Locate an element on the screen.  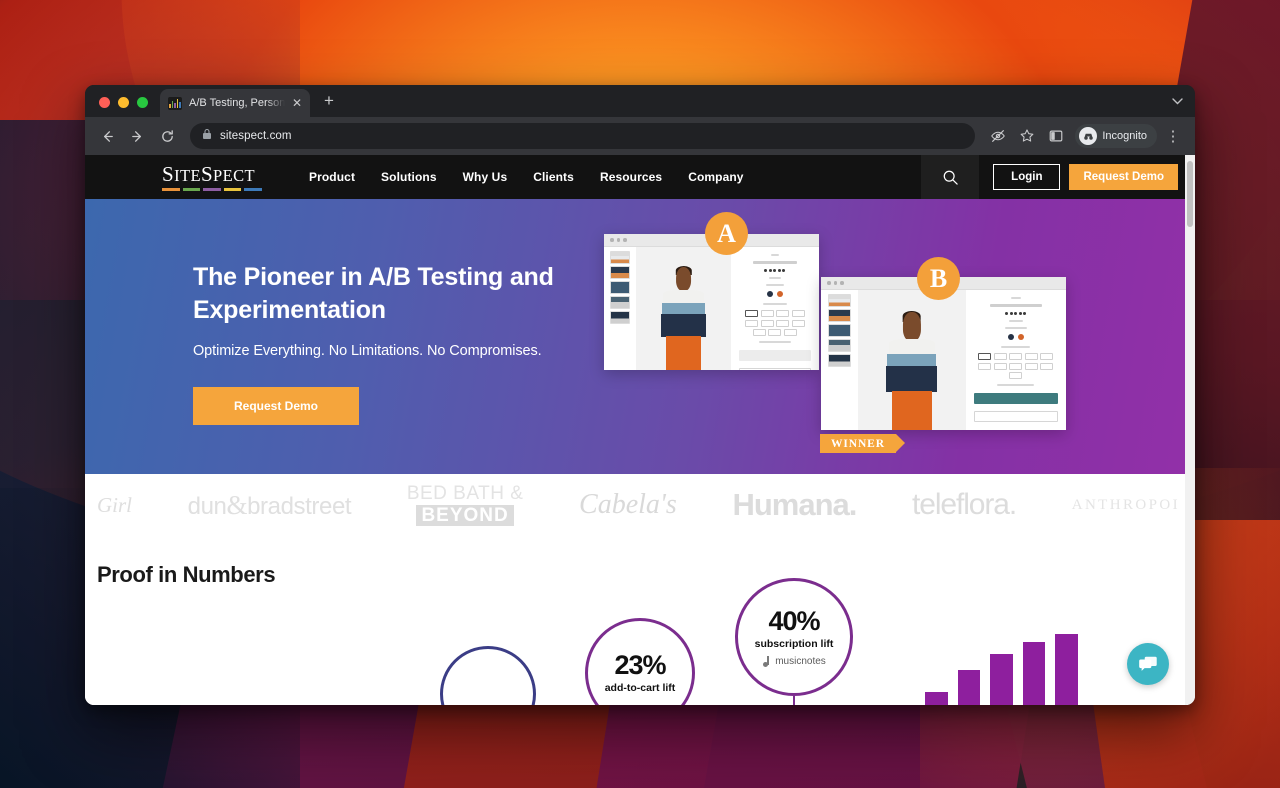
incognito-indicator: Incognito is located at coordinates (1116, 136).